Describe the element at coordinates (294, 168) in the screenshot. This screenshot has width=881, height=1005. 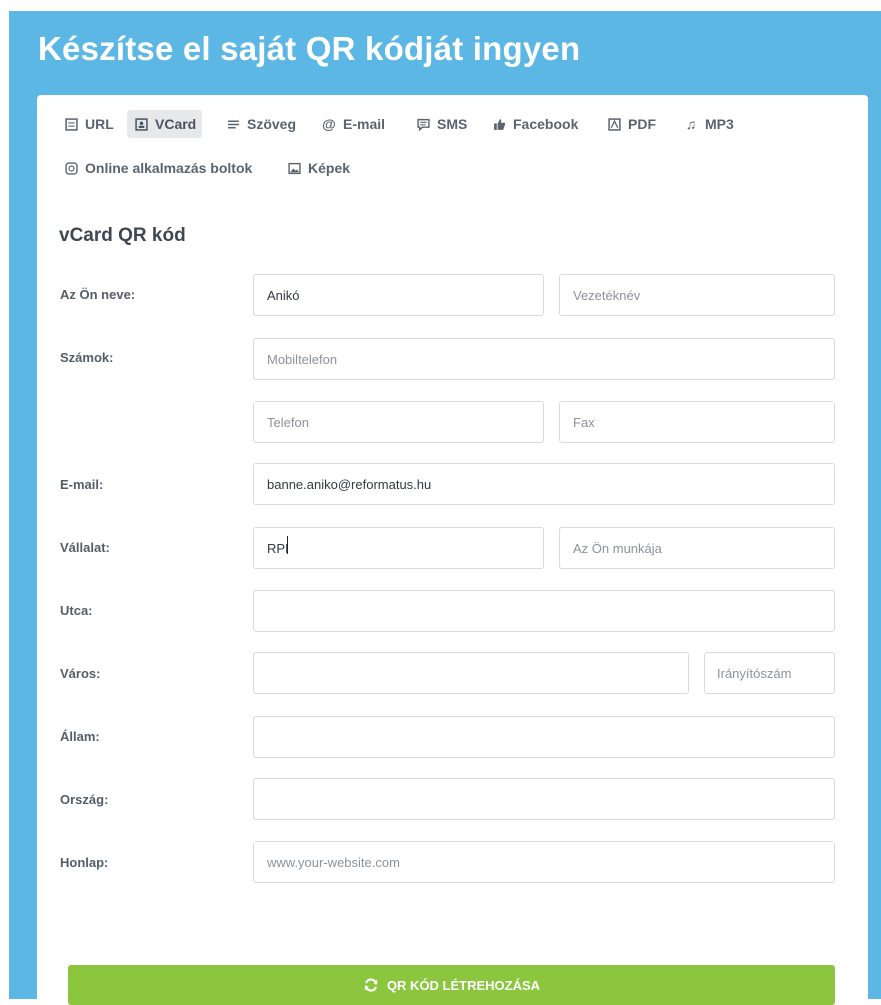
I see `image-icon` at that location.